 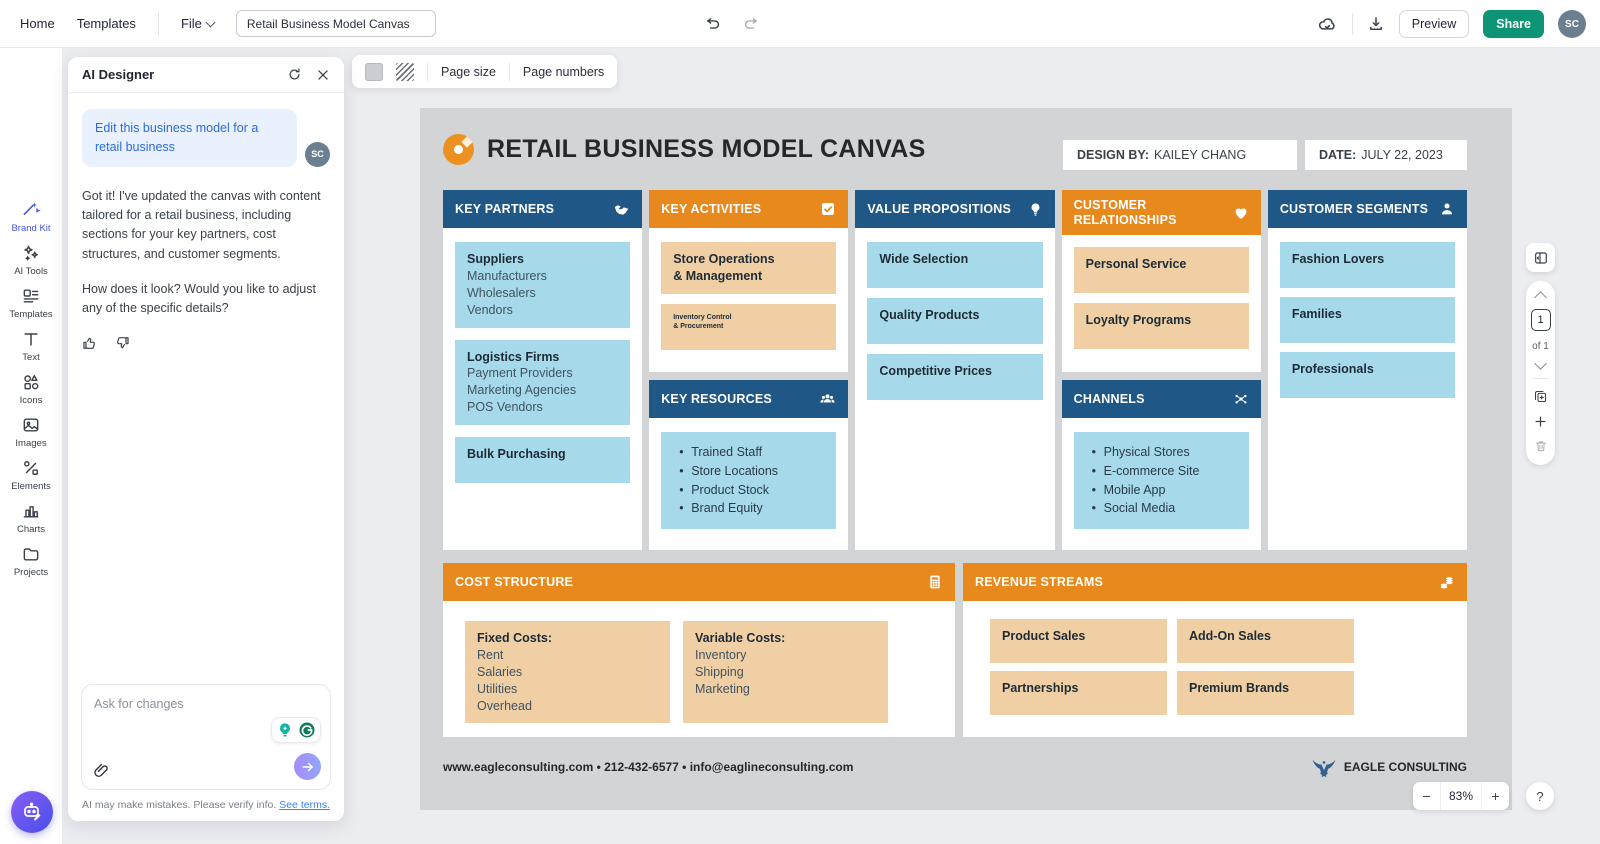 What do you see at coordinates (749, 326) in the screenshot?
I see `canvas-card: Inventory Control & Procurement` at bounding box center [749, 326].